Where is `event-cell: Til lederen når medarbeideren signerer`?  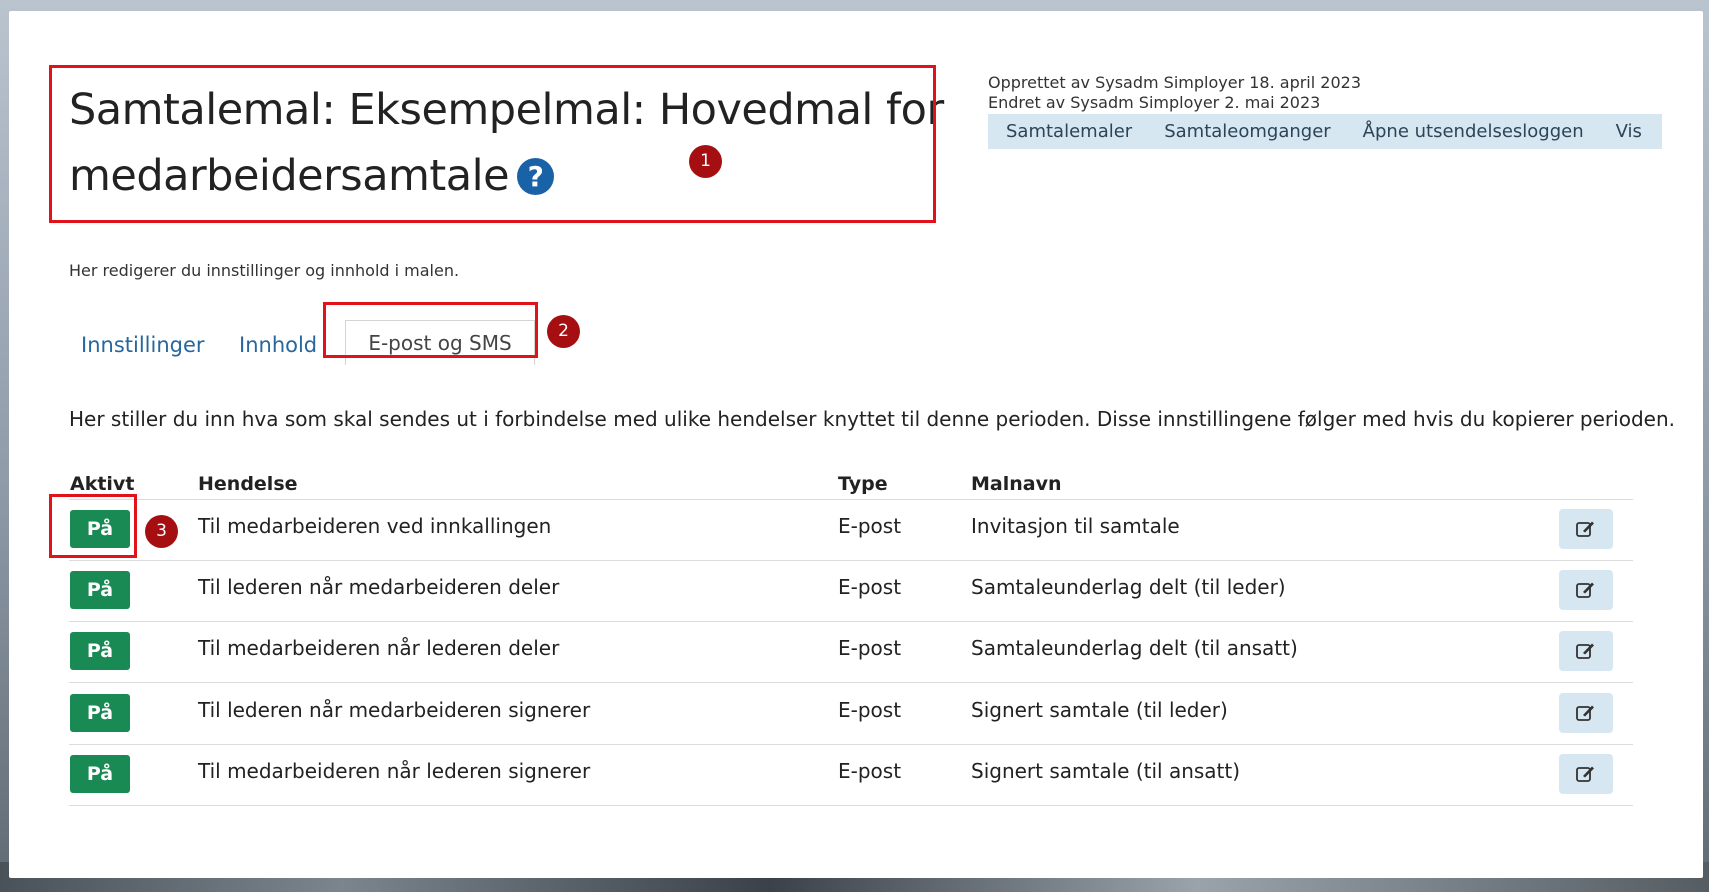
event-cell: Til lederen når medarbeideren signerer is located at coordinates (394, 710).